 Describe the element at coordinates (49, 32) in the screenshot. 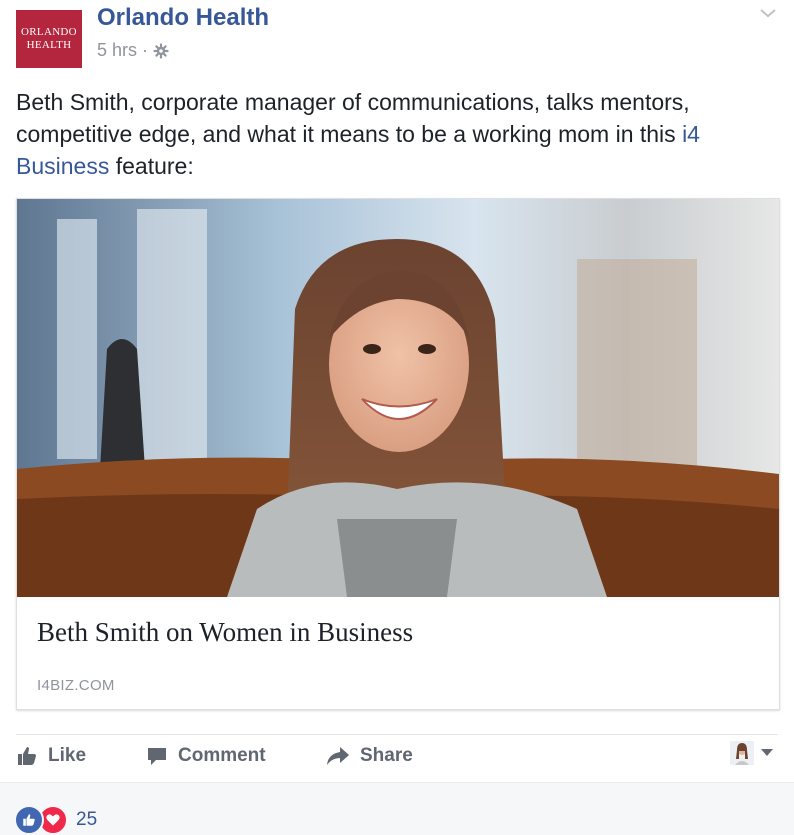

I see `logo-line1: ORLANDO` at that location.